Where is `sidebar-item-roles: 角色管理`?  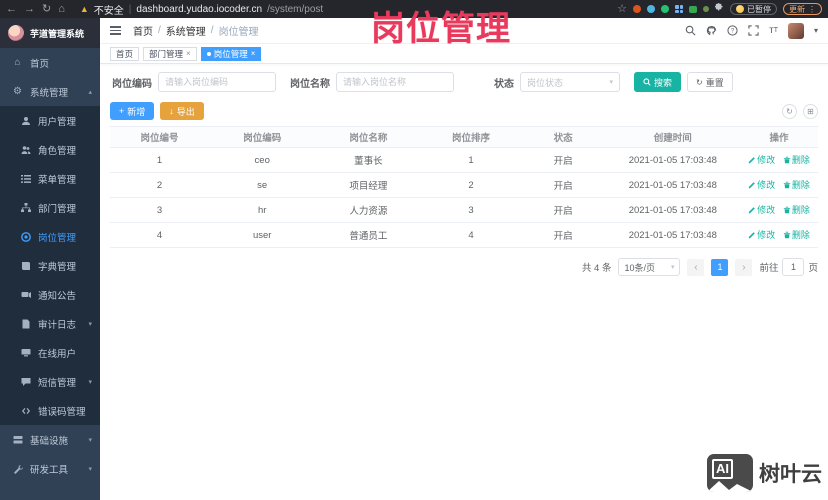 sidebar-item-roles: 角色管理 is located at coordinates (50, 149).